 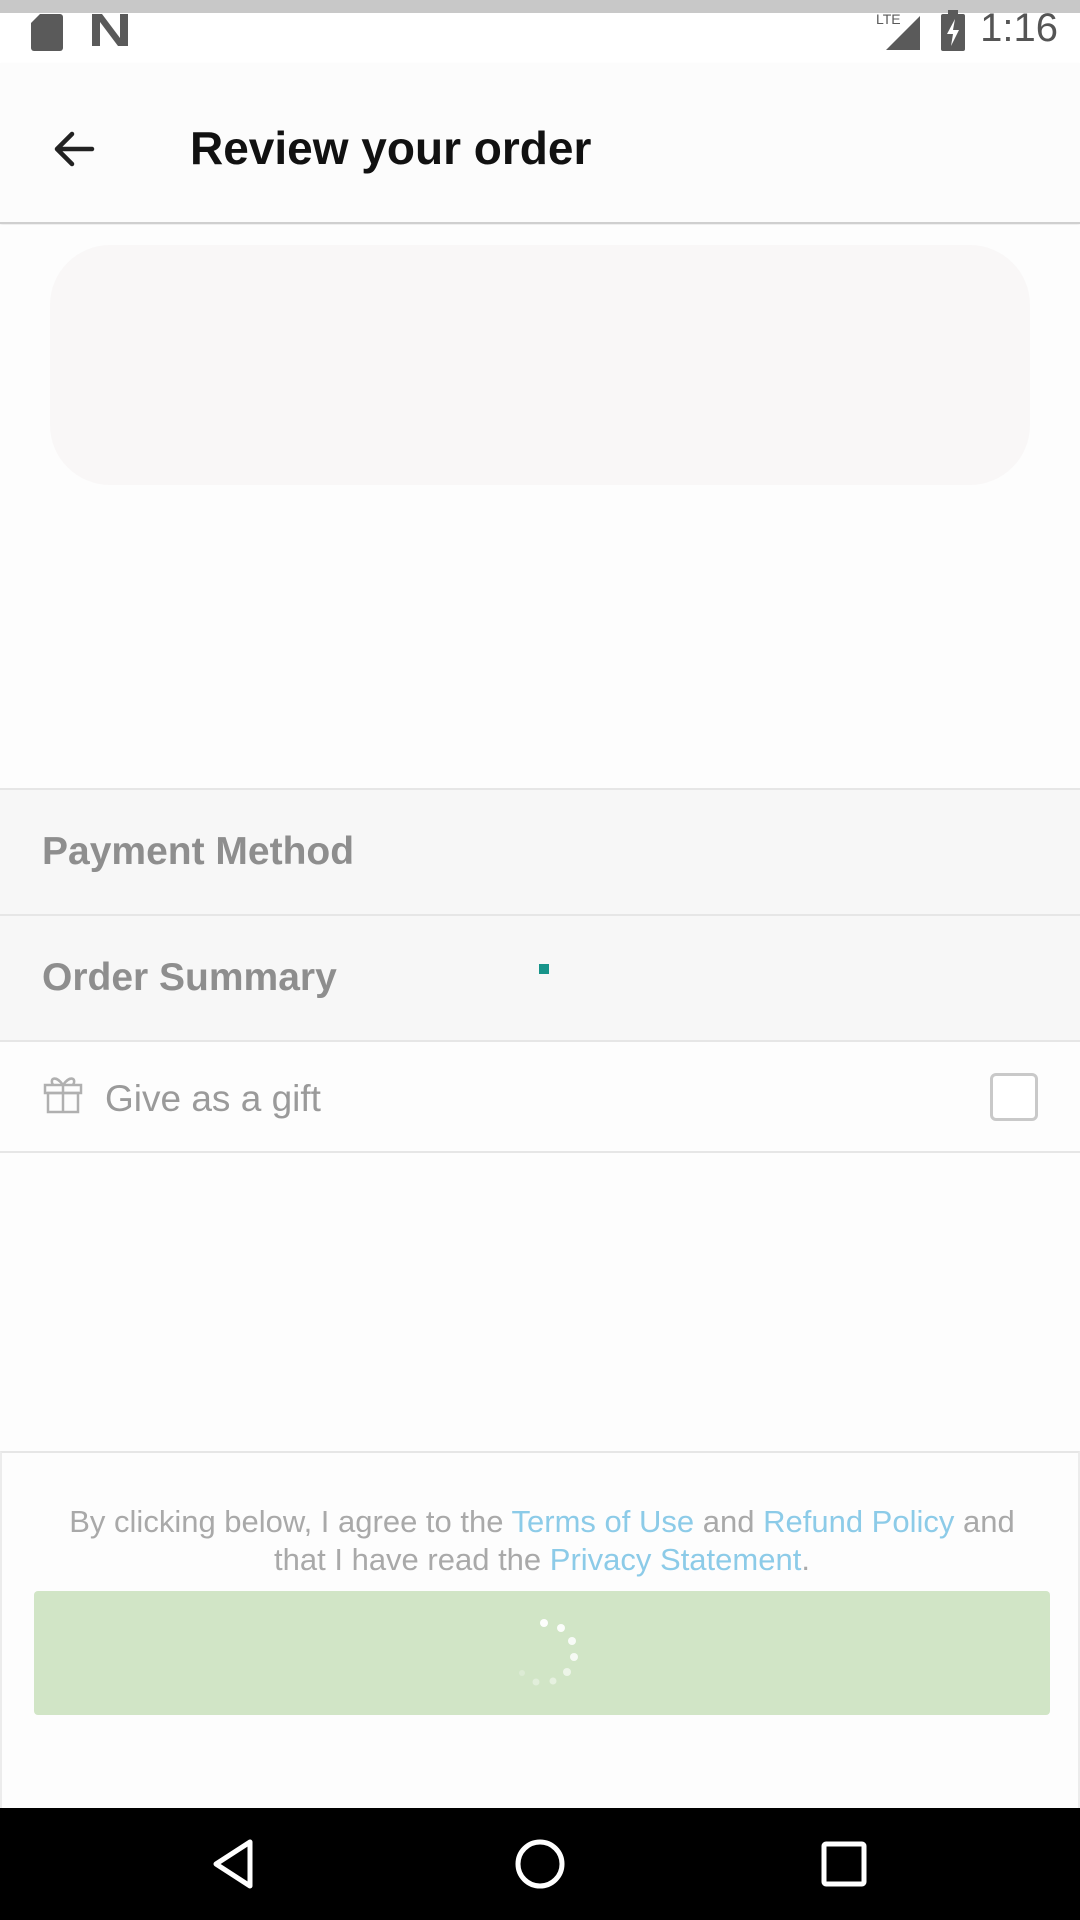 What do you see at coordinates (888, 19) in the screenshot?
I see `lte-label: LTE` at bounding box center [888, 19].